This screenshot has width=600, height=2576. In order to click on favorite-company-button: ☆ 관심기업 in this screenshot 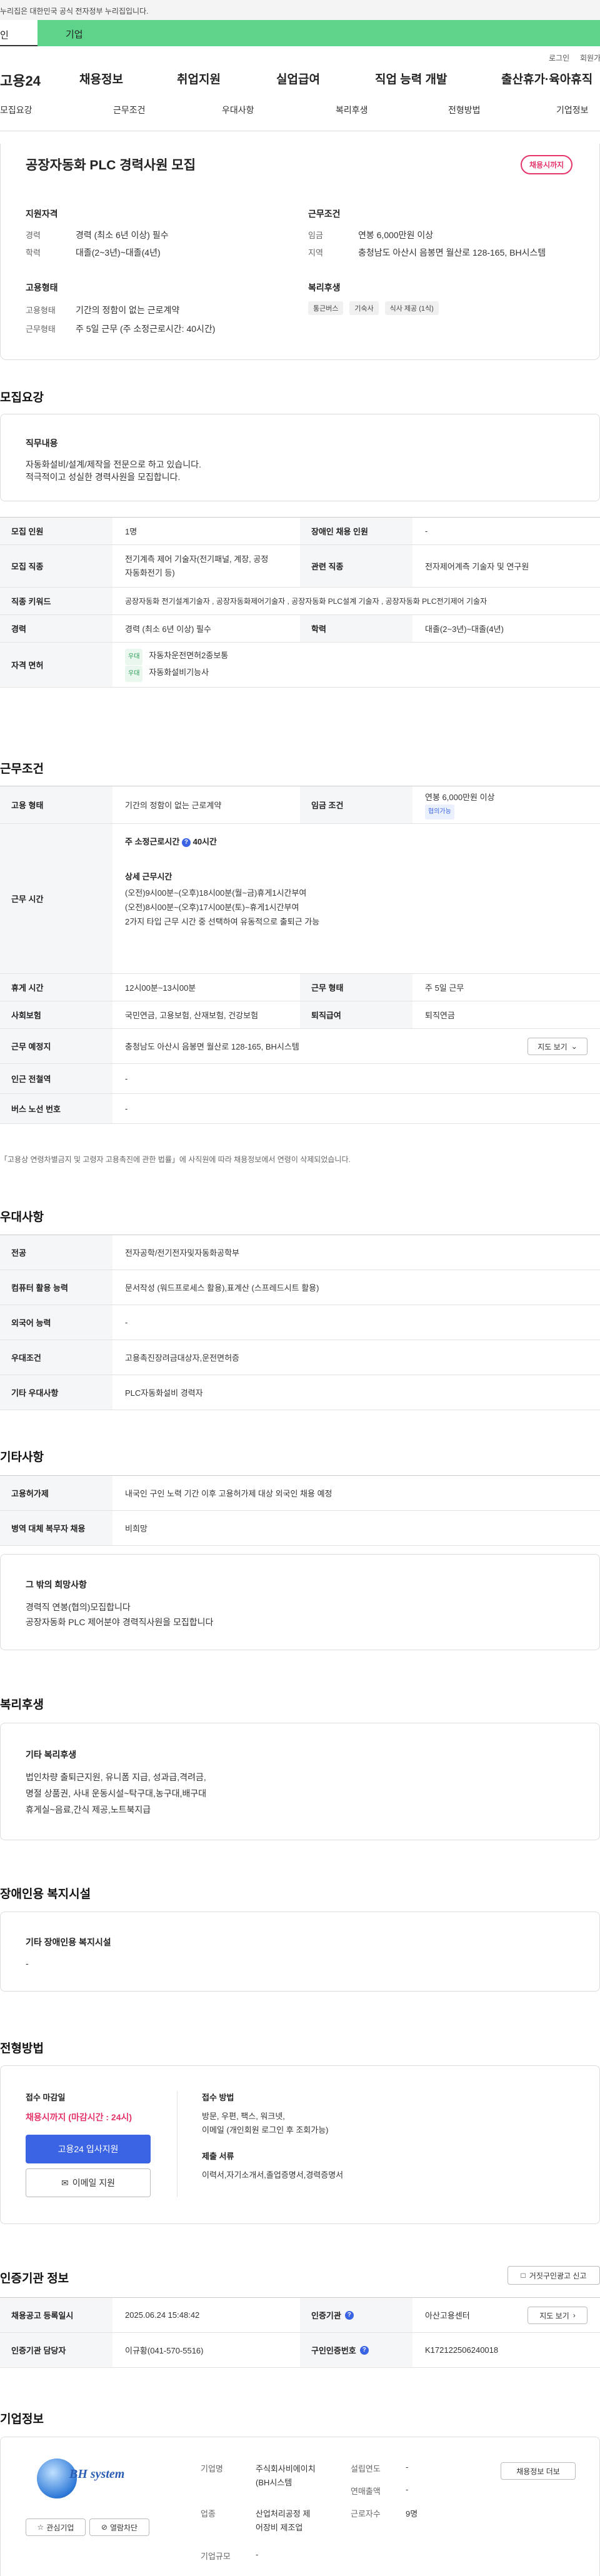, I will do `click(56, 2527)`.